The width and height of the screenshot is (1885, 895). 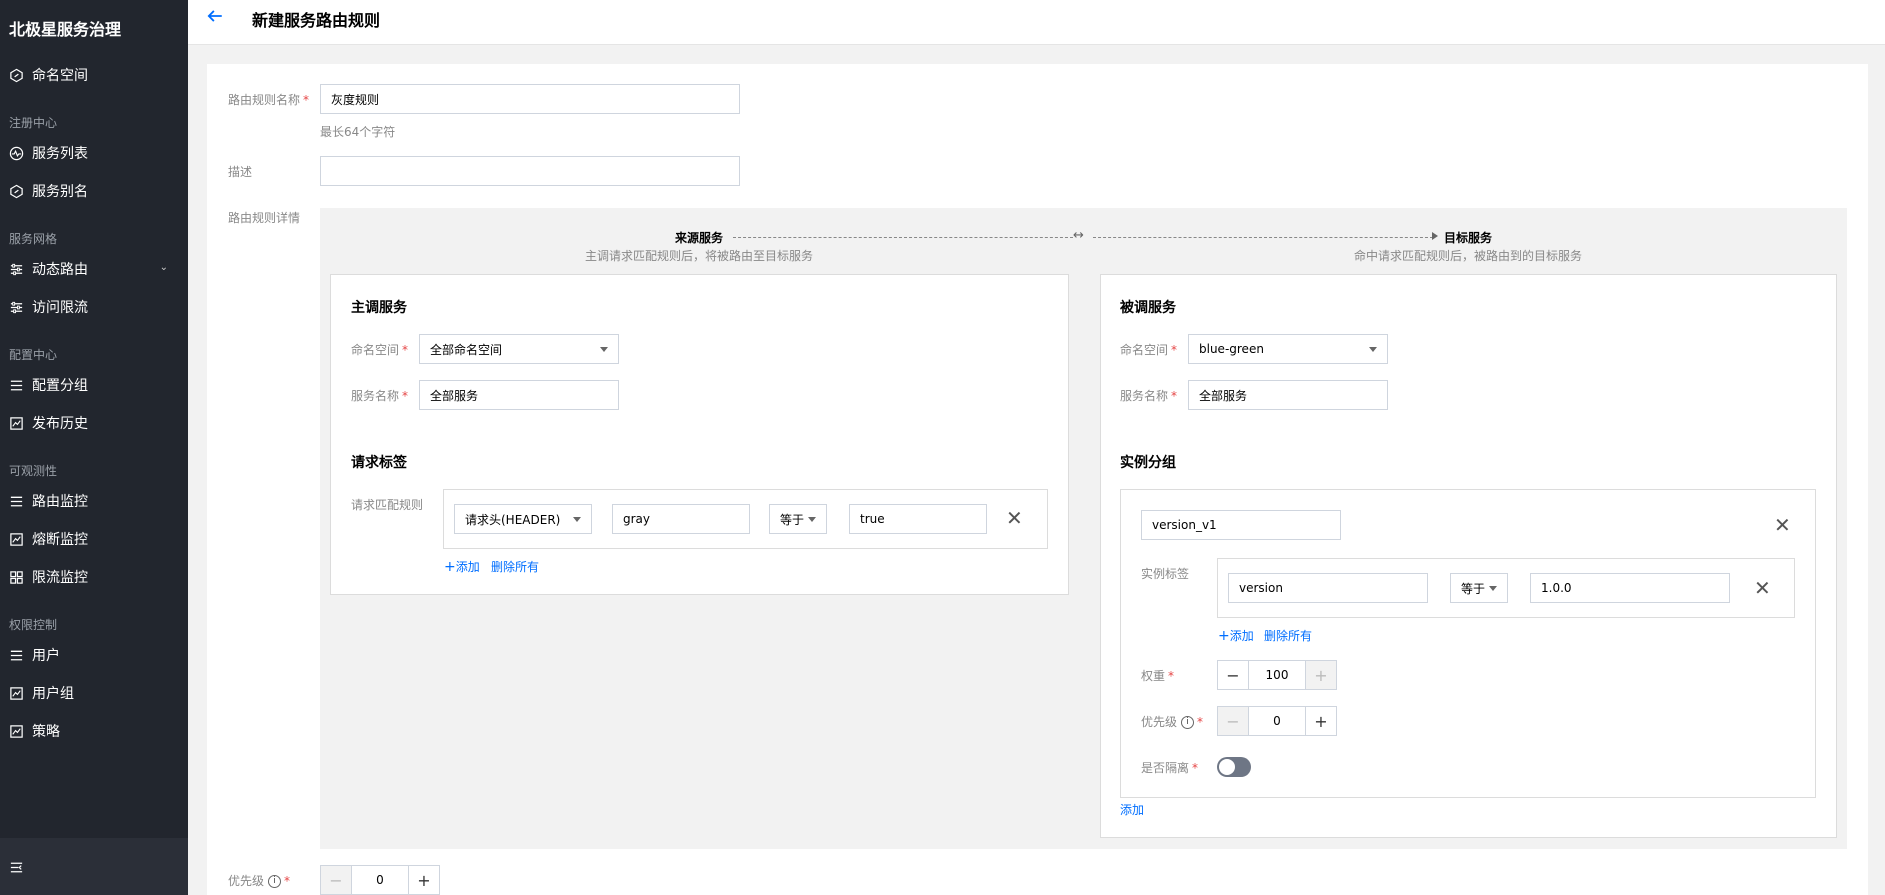 What do you see at coordinates (1158, 676) in the screenshot?
I see `weight-label: 权重 *` at bounding box center [1158, 676].